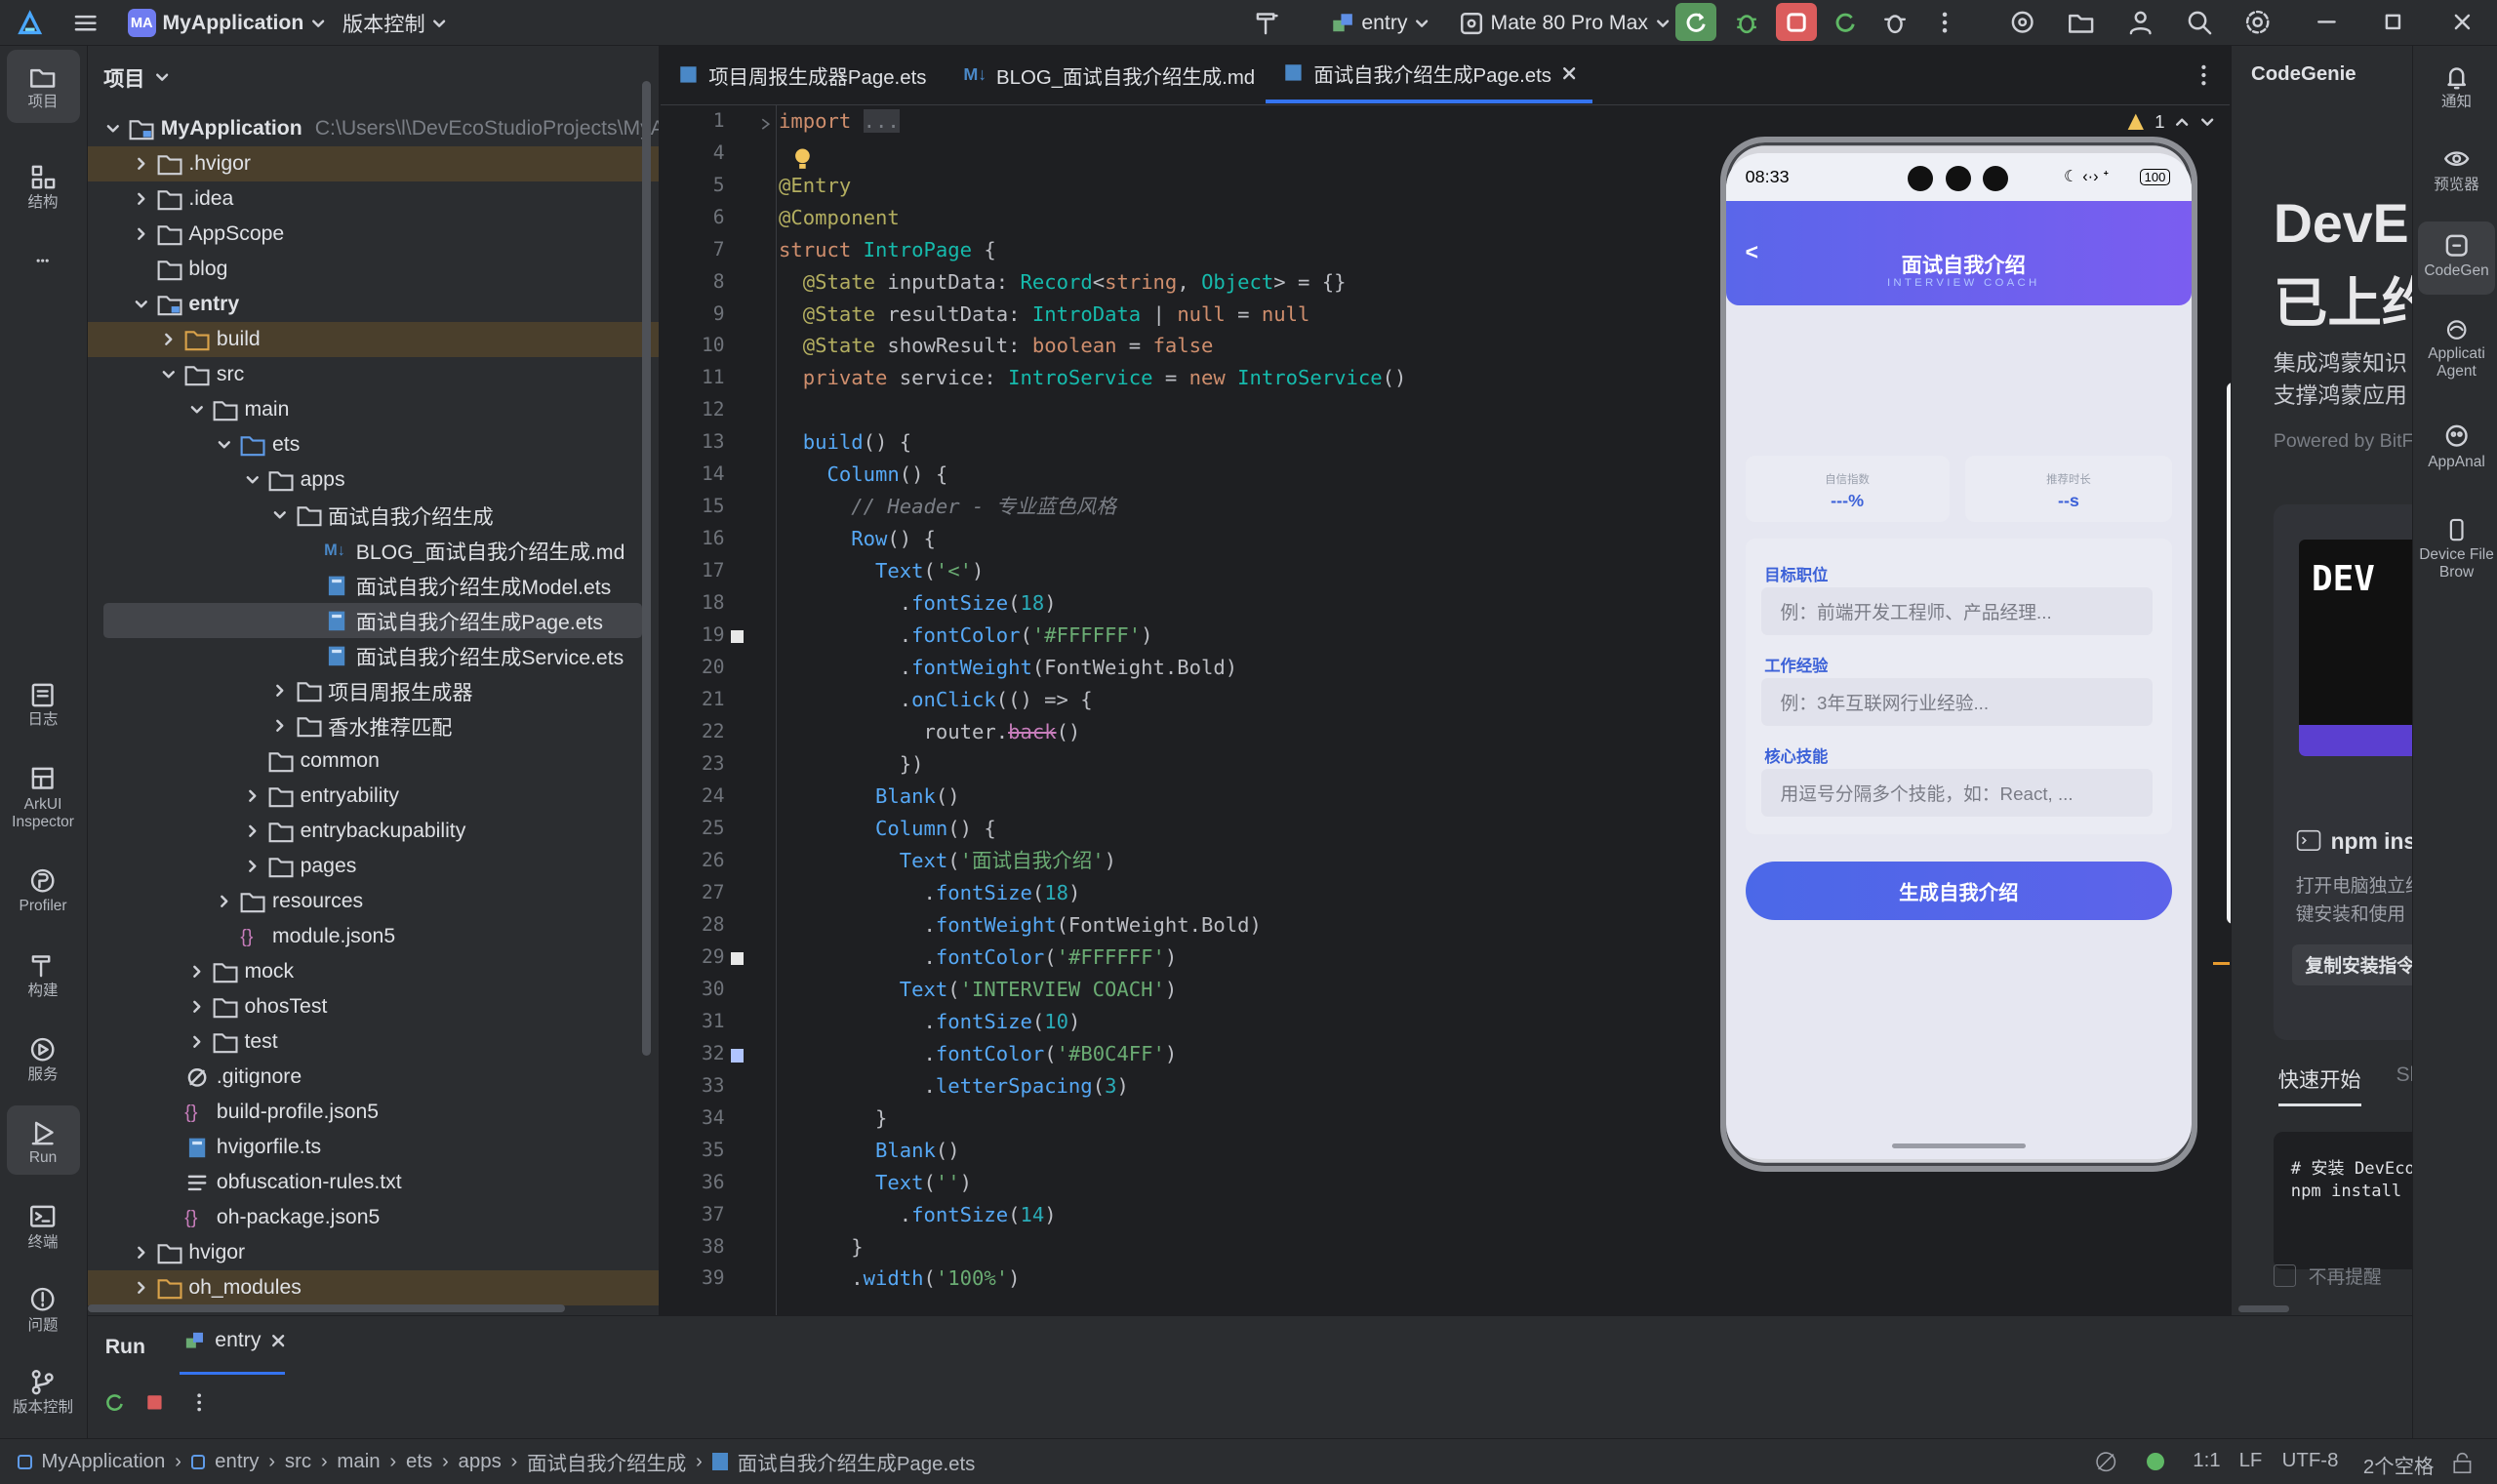  I want to click on tree-item: mock, so click(374, 971).